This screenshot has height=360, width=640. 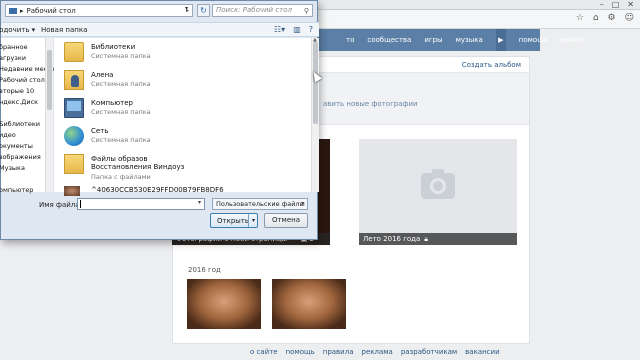 I want to click on nav-scroll-thumb, so click(x=49, y=80).